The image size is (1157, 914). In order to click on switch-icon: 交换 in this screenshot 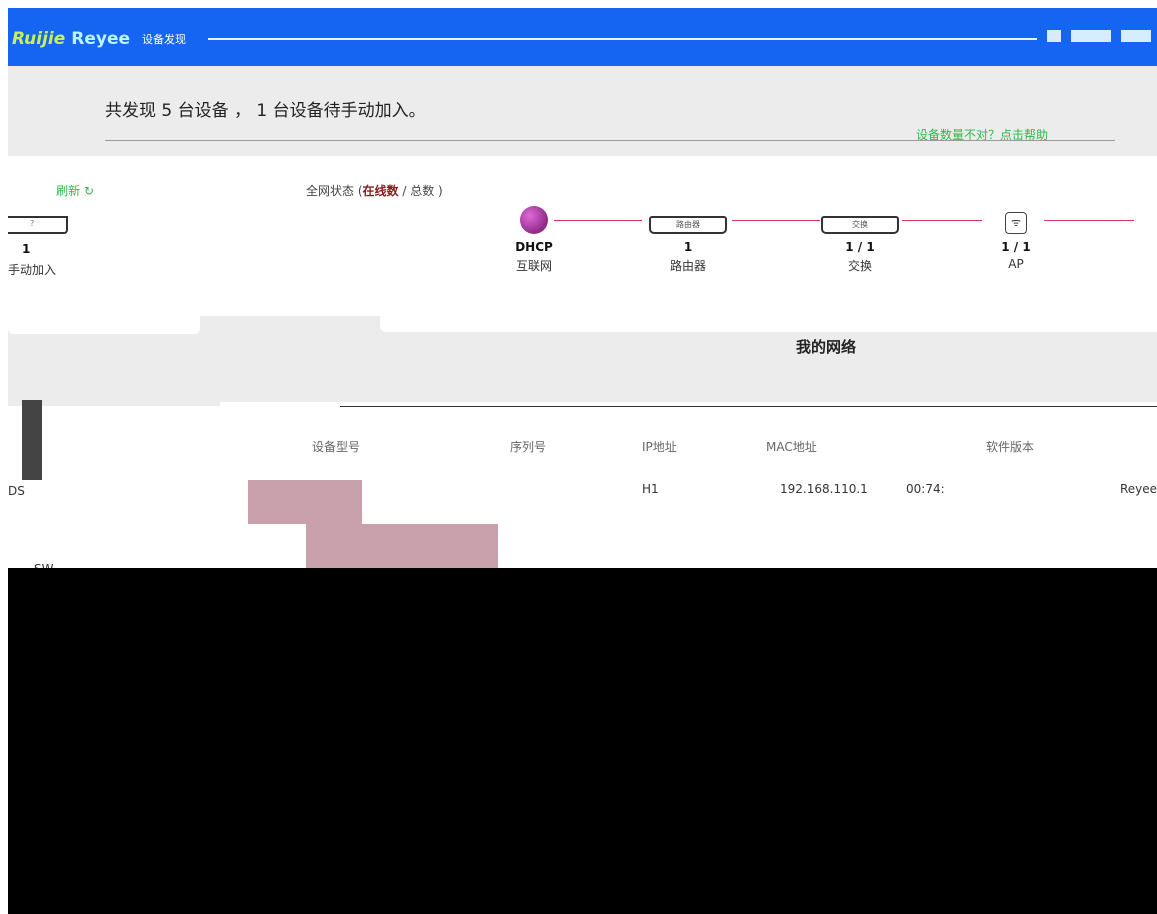, I will do `click(860, 225)`.